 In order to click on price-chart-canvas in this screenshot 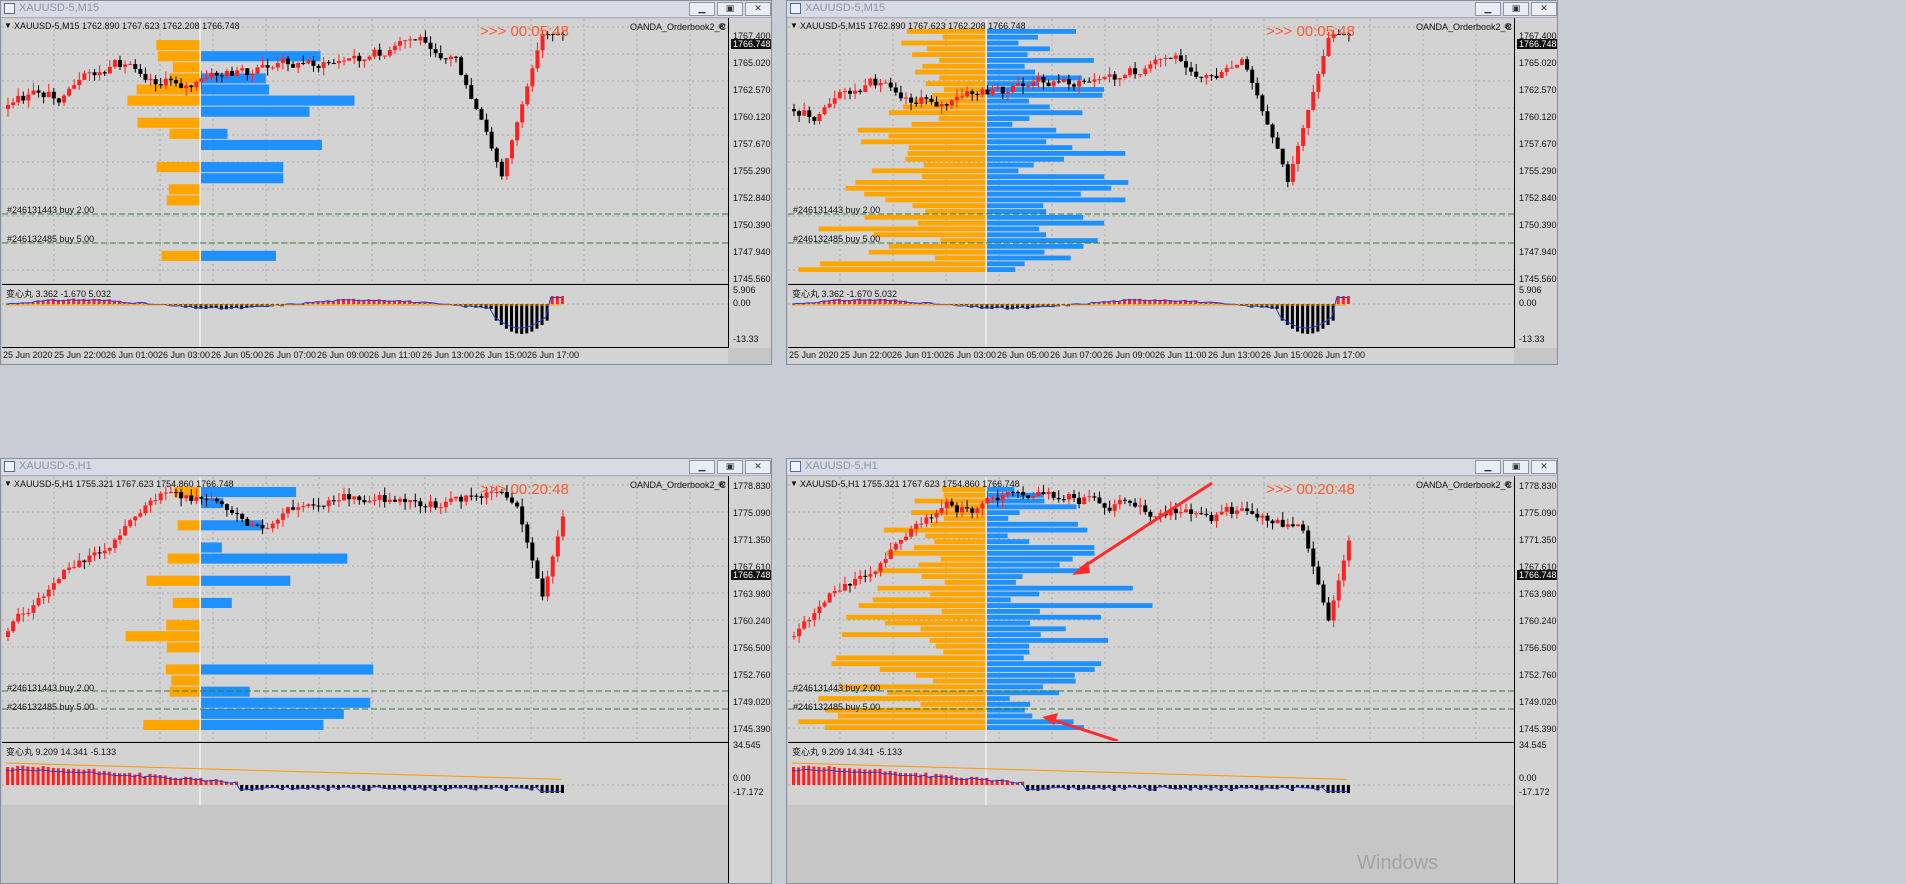, I will do `click(1151, 609)`.